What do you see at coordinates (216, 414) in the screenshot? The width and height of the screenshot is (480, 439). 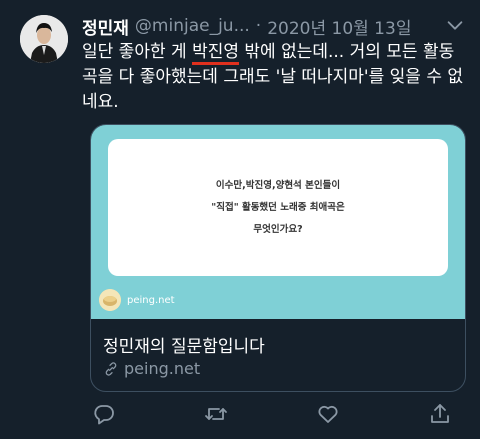 I see `retweet-icon` at bounding box center [216, 414].